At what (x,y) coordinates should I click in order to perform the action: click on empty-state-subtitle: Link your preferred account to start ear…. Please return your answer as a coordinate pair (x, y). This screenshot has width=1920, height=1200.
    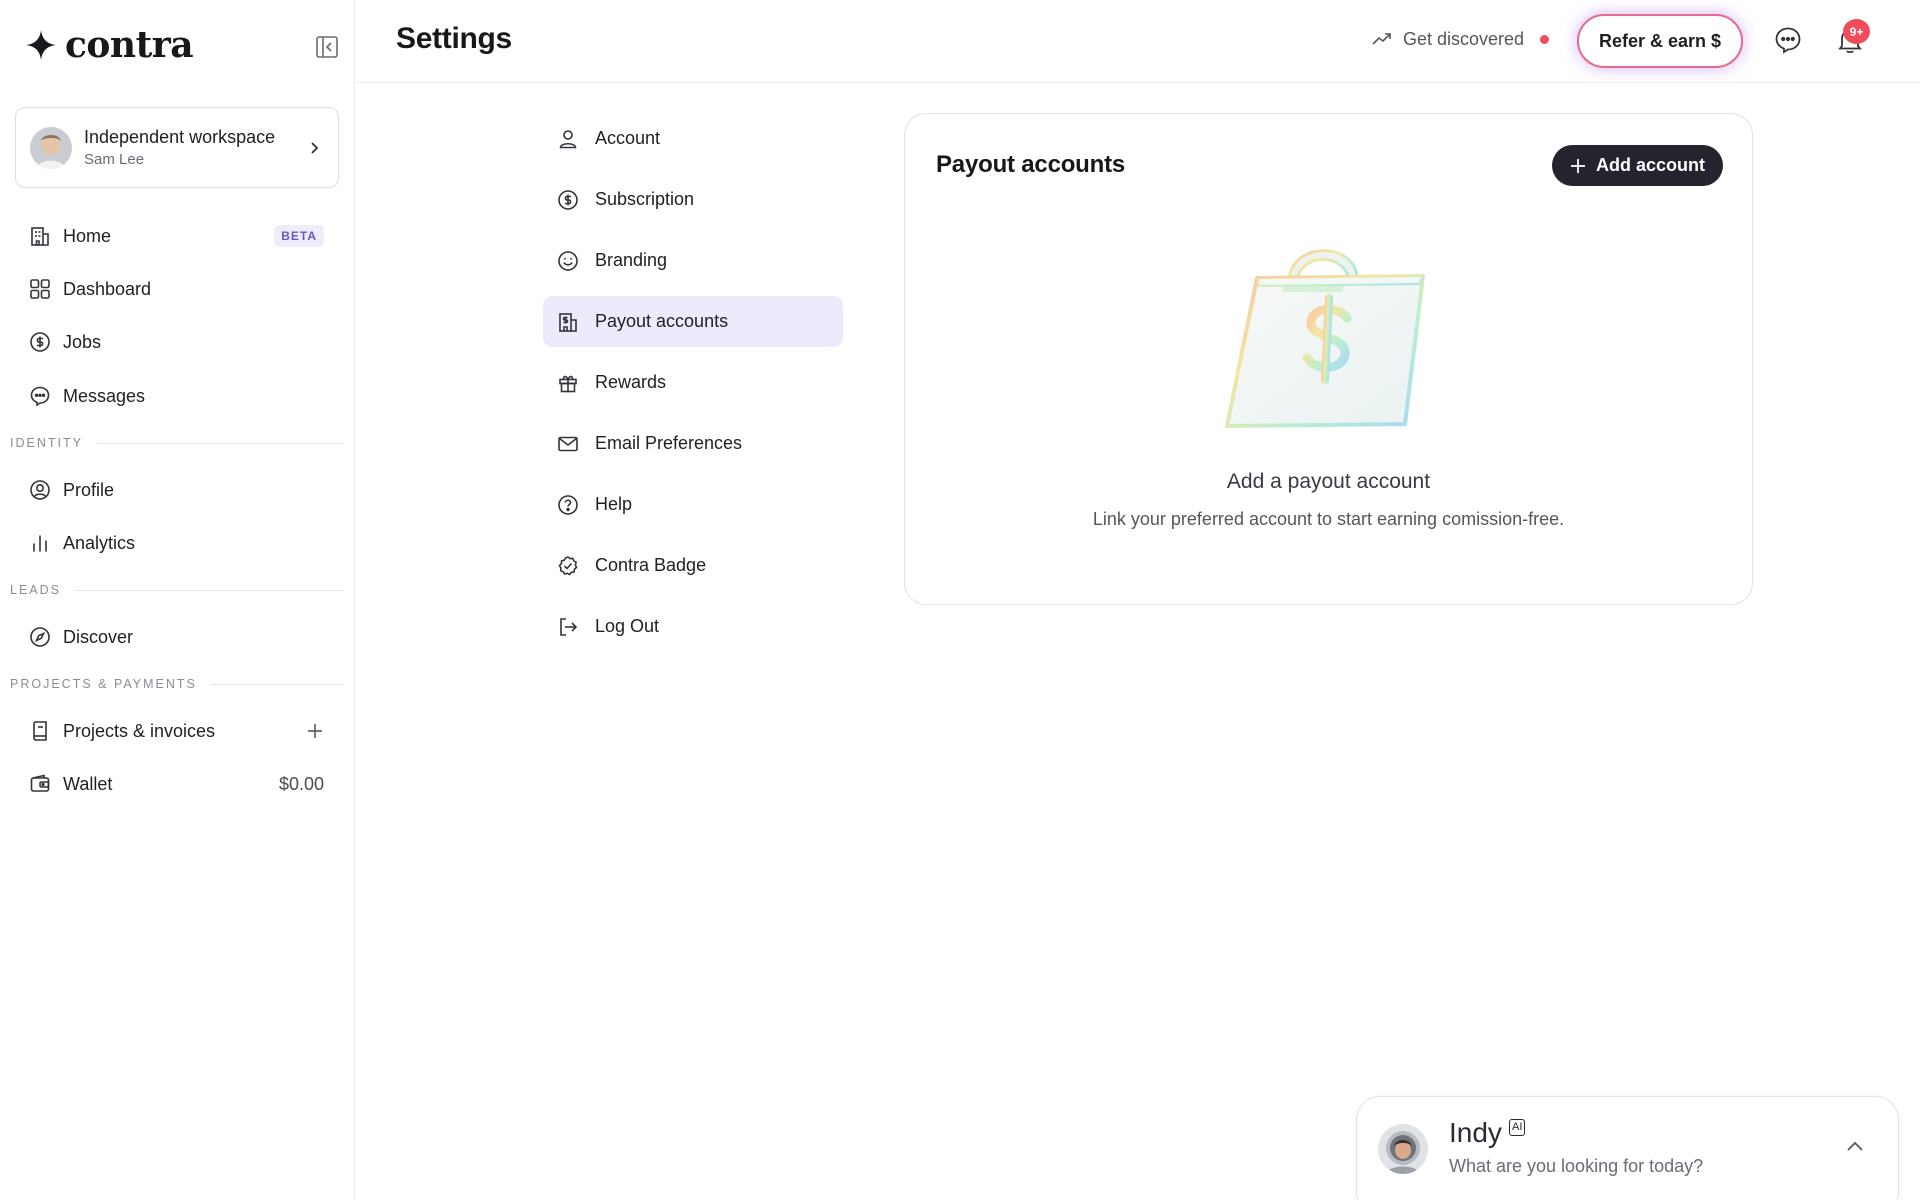
    Looking at the image, I should click on (1328, 519).